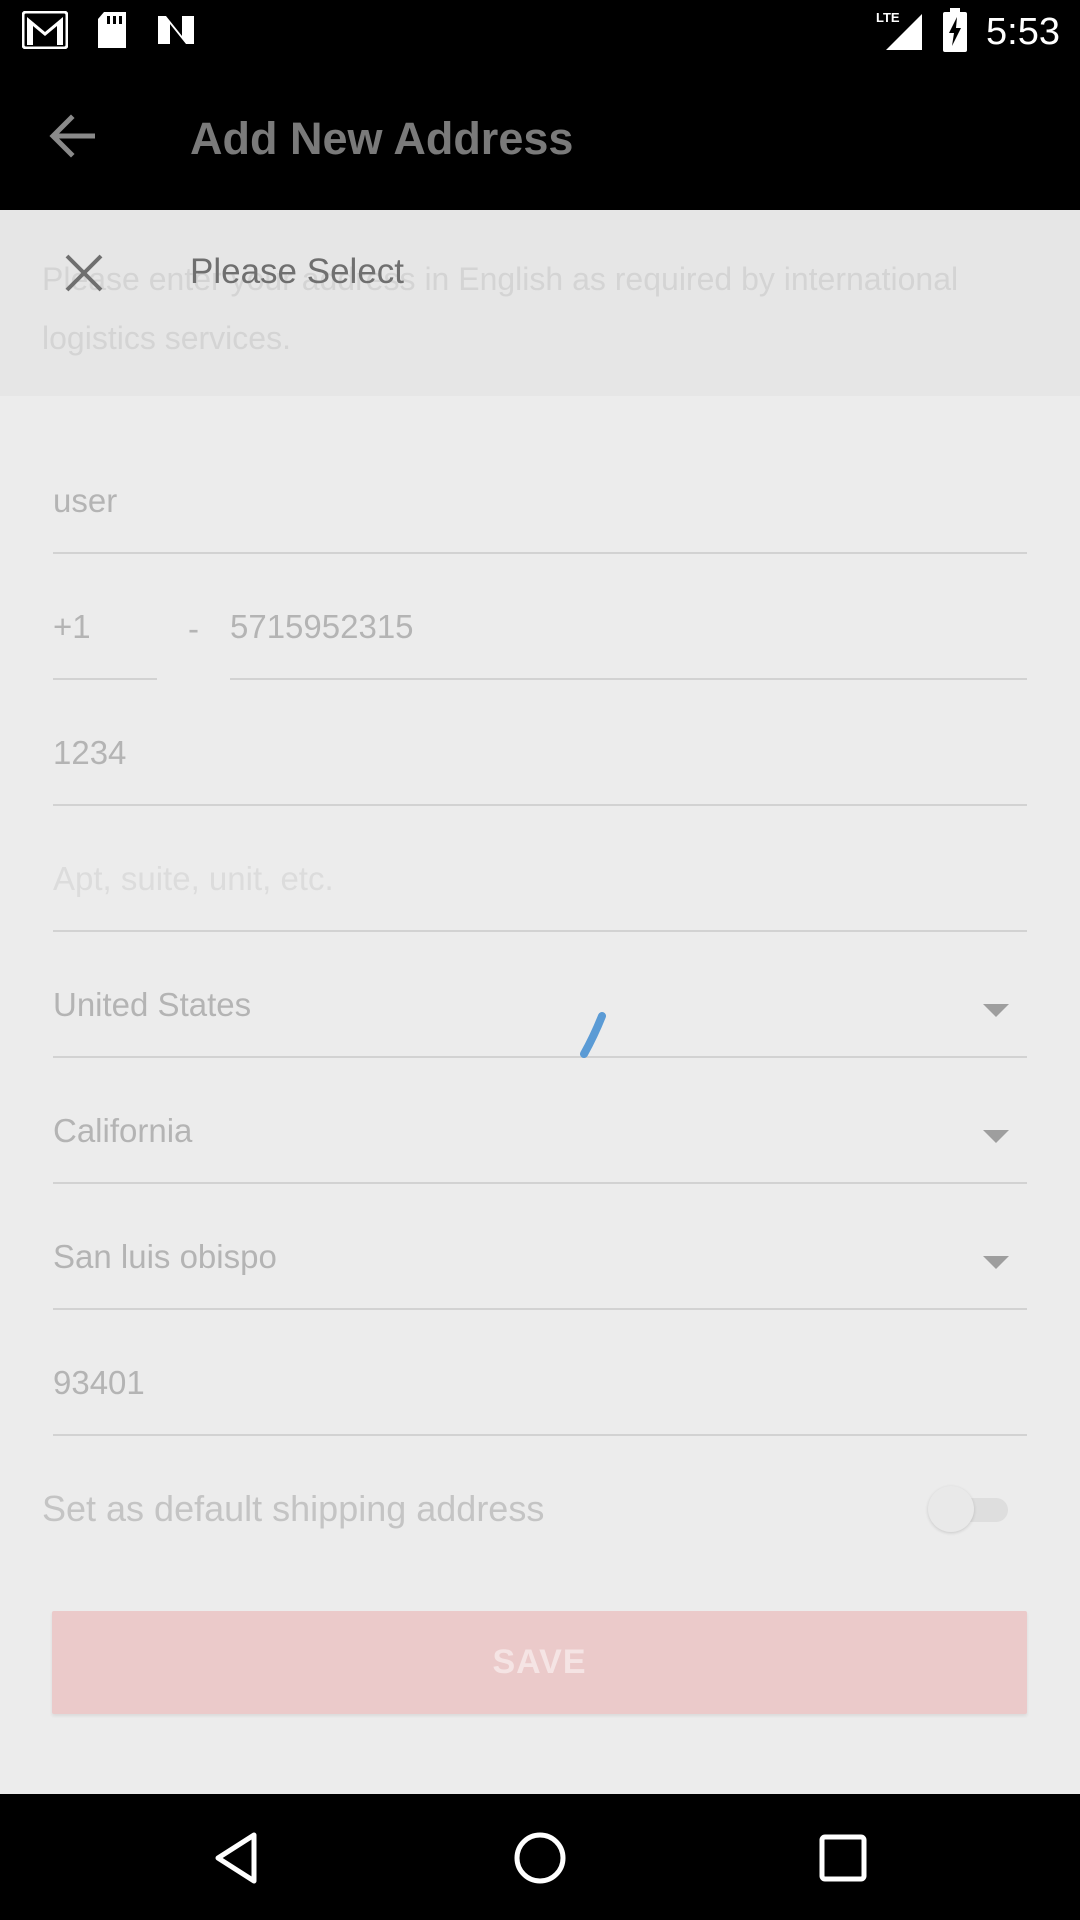 Image resolution: width=1080 pixels, height=1920 pixels. I want to click on save-label: SAVE, so click(539, 1662).